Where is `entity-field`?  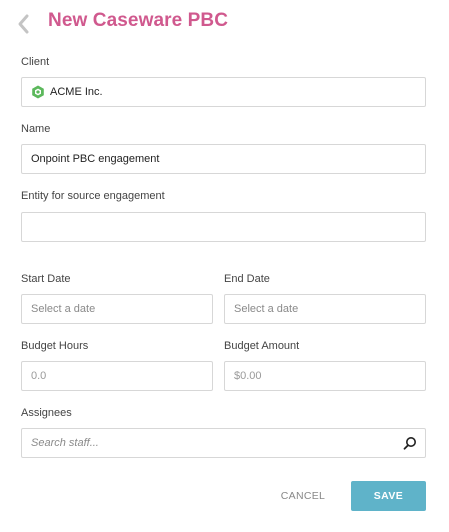 entity-field is located at coordinates (223, 227).